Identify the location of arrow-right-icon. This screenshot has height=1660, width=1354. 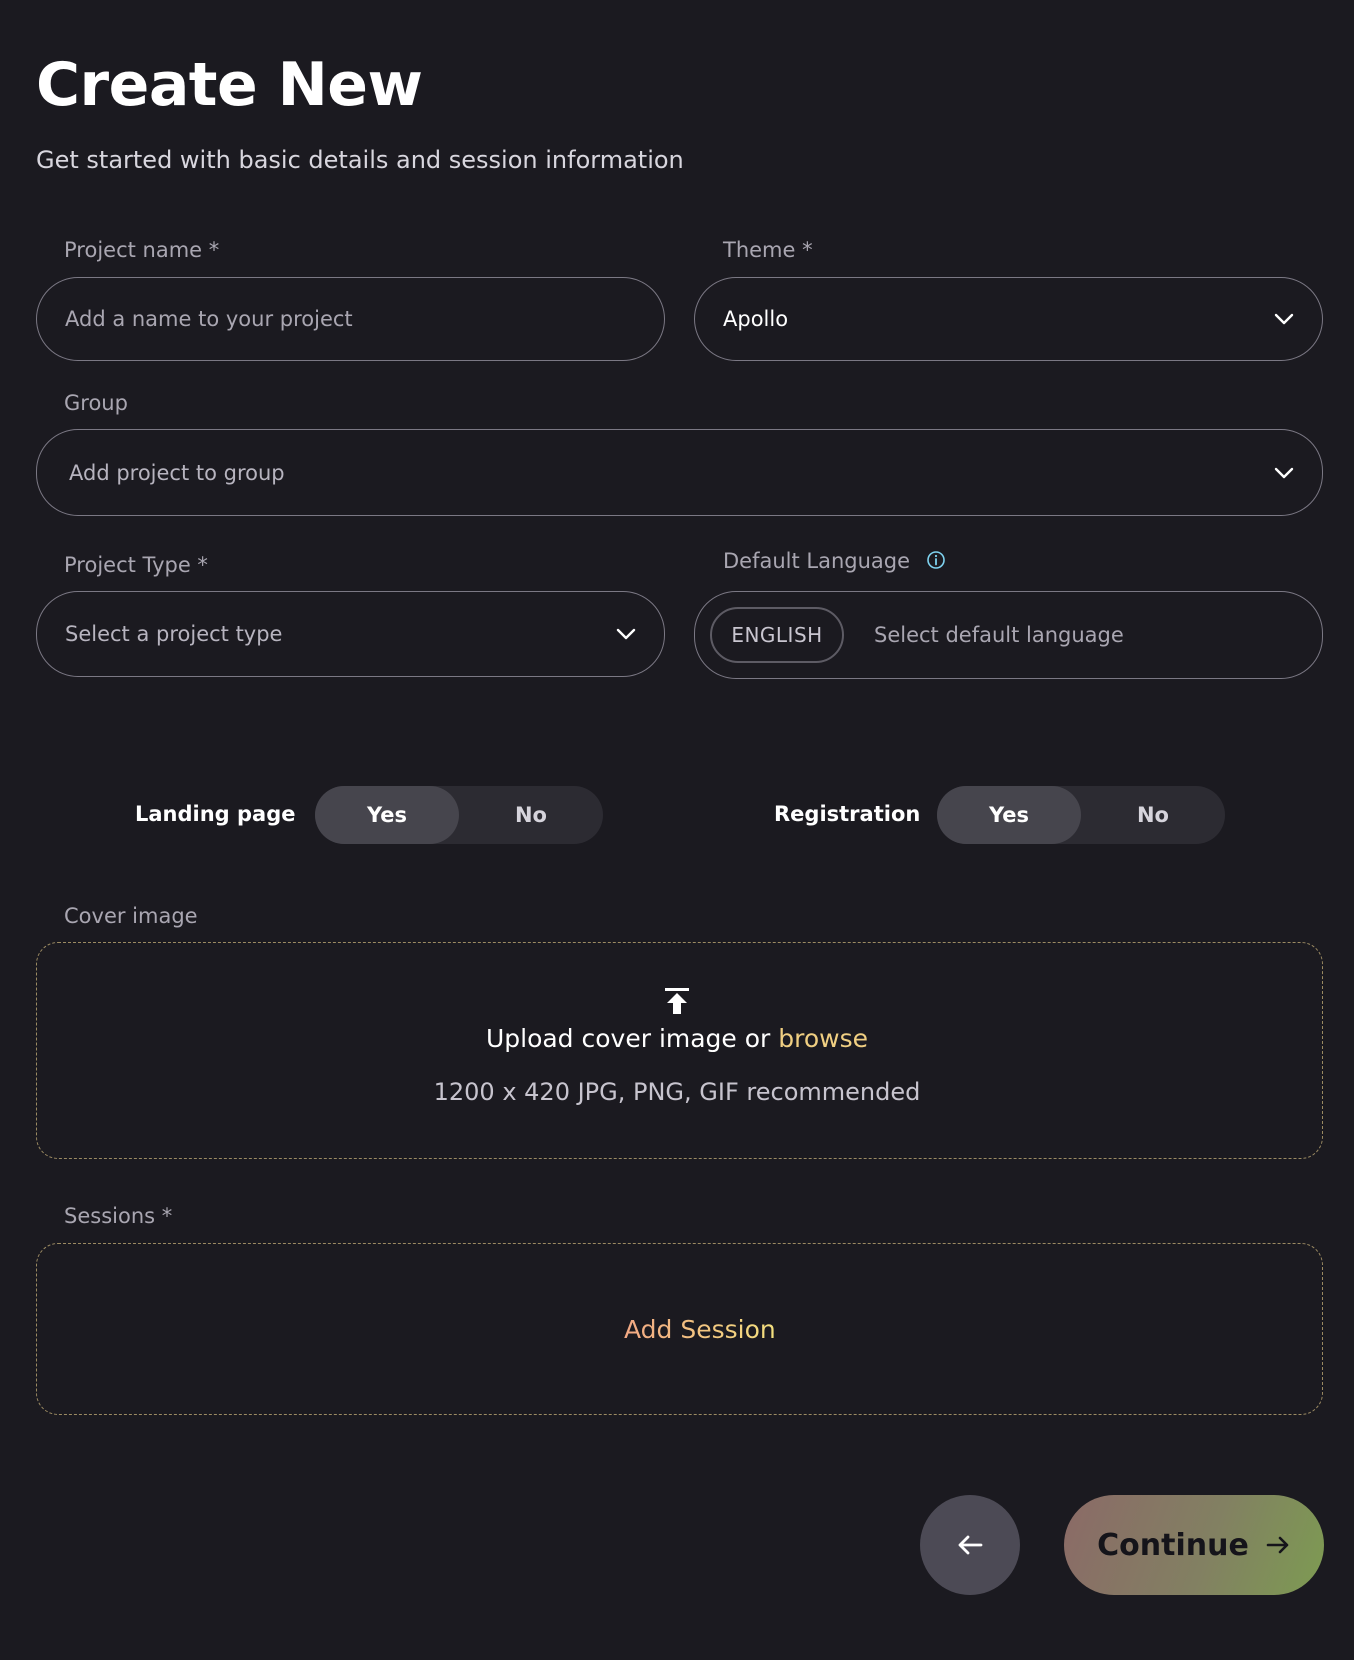
(1277, 1545).